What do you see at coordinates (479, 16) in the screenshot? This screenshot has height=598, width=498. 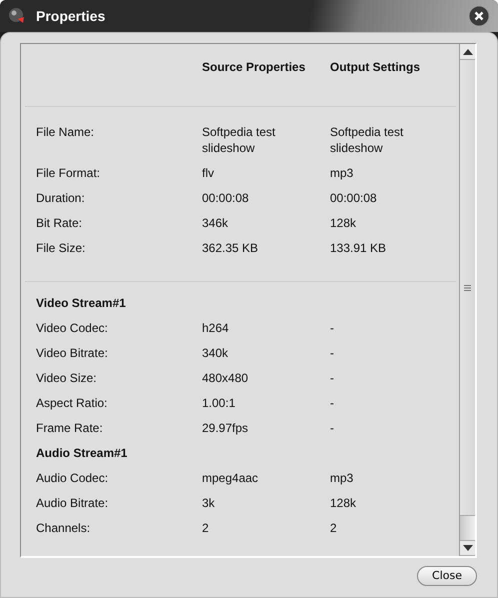 I see `close-icon` at bounding box center [479, 16].